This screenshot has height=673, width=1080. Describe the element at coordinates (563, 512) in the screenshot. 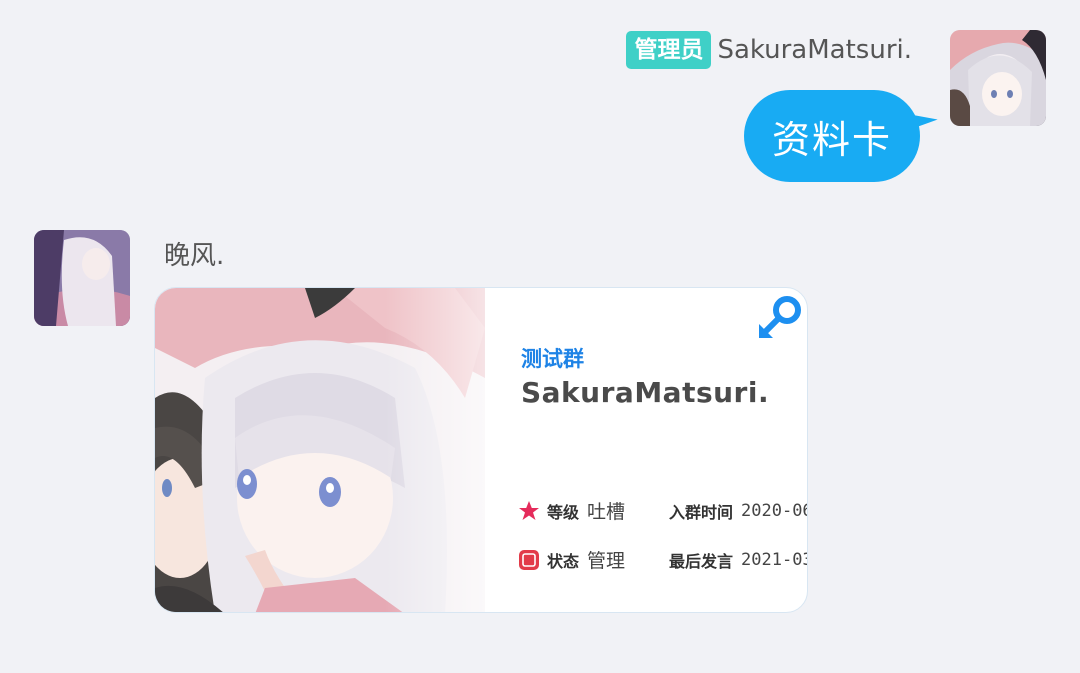

I see `level-label: 等级` at that location.